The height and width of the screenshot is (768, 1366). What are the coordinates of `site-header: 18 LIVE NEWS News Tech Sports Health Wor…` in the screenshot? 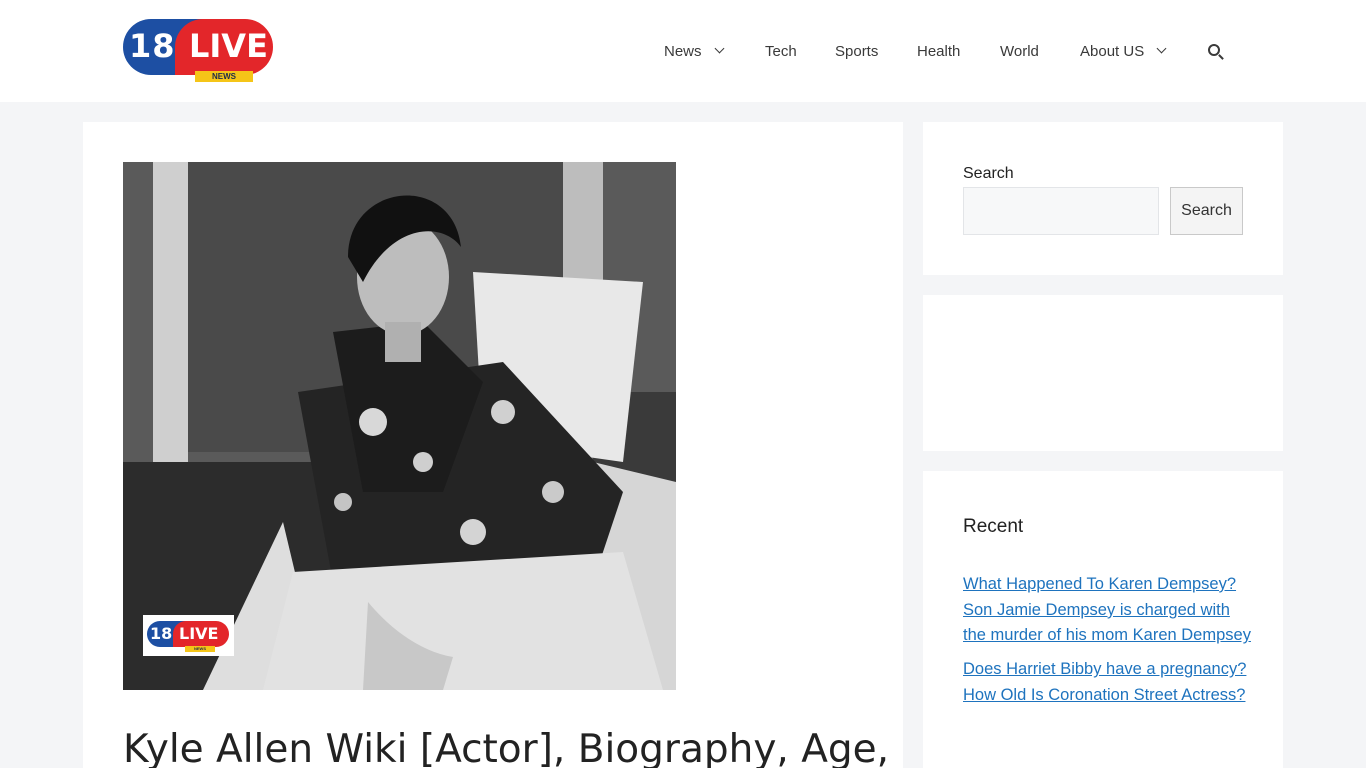 It's located at (683, 51).